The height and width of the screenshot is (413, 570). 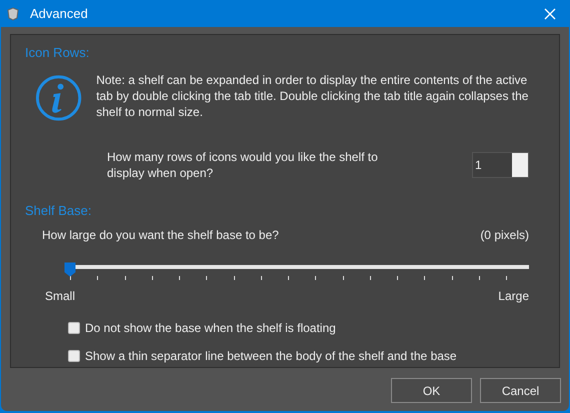 I want to click on base-size-question: How large do you want the shelf base to be?, so click(x=160, y=235).